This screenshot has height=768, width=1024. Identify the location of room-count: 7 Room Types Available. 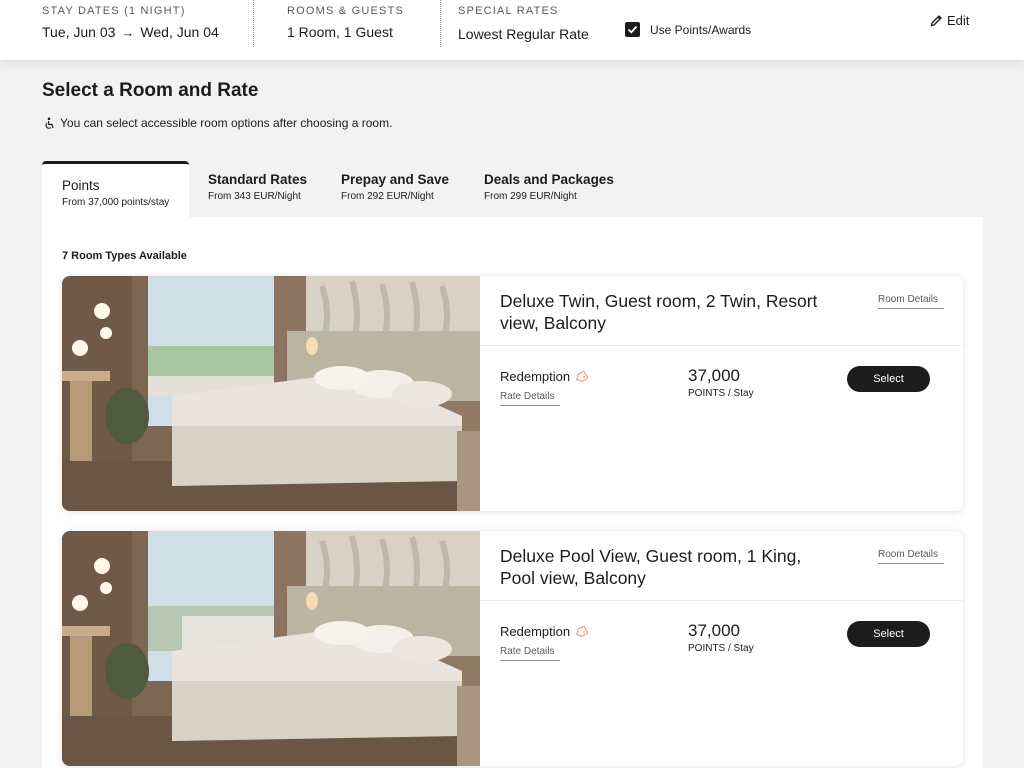
(124, 256).